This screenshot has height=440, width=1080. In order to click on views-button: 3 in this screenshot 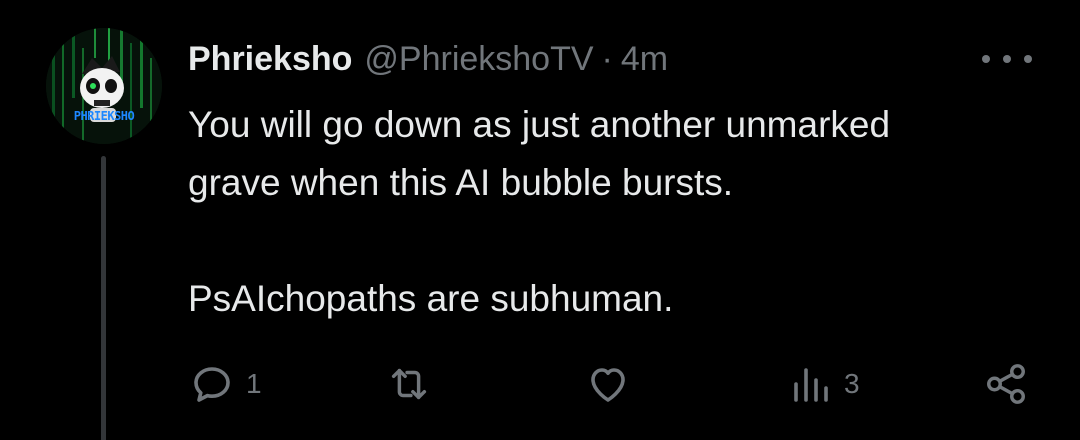, I will do `click(823, 384)`.